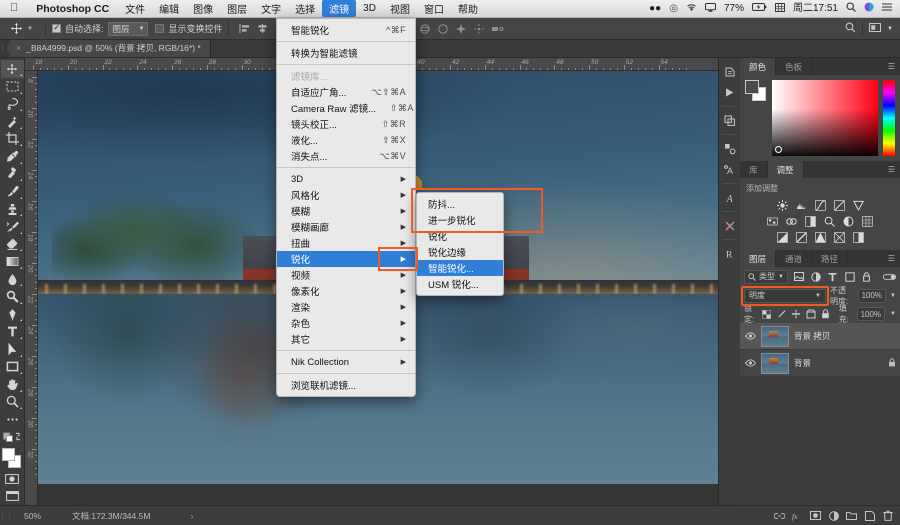 This screenshot has height=525, width=900. I want to click on hue-slider, so click(889, 118).